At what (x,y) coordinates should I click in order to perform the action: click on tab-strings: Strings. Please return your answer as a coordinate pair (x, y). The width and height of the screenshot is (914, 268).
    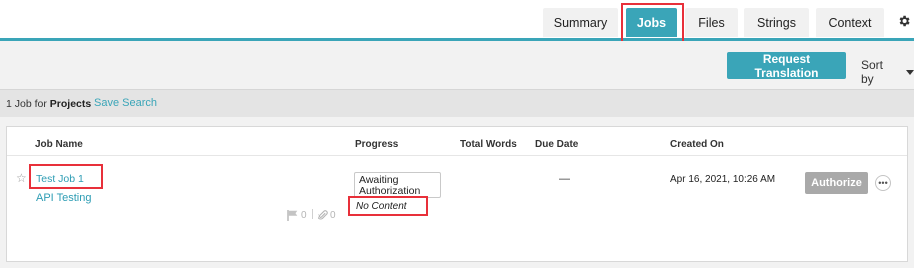
    Looking at the image, I should click on (776, 22).